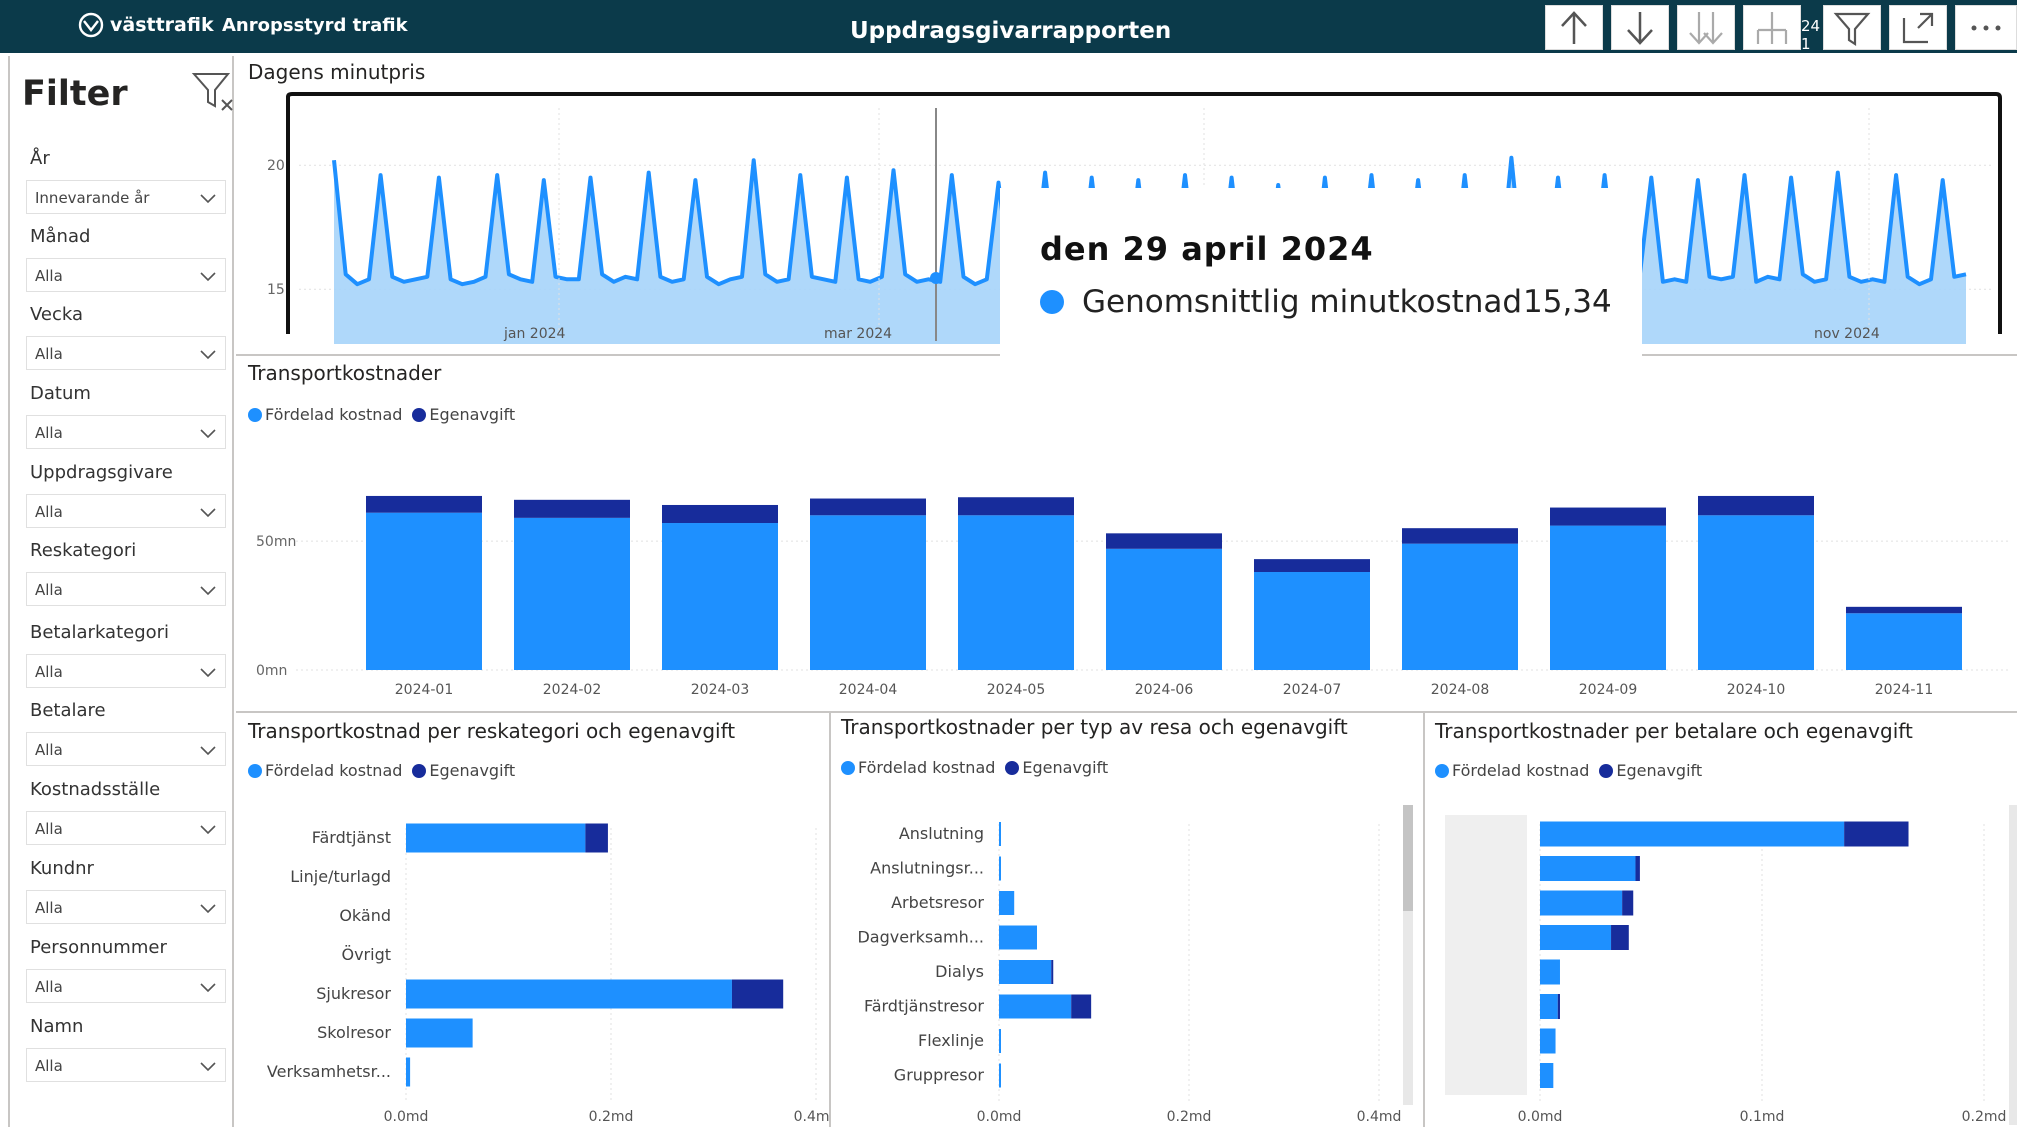 This screenshot has width=2017, height=1127. Describe the element at coordinates (212, 90) in the screenshot. I see `clear-filter-icon` at that location.